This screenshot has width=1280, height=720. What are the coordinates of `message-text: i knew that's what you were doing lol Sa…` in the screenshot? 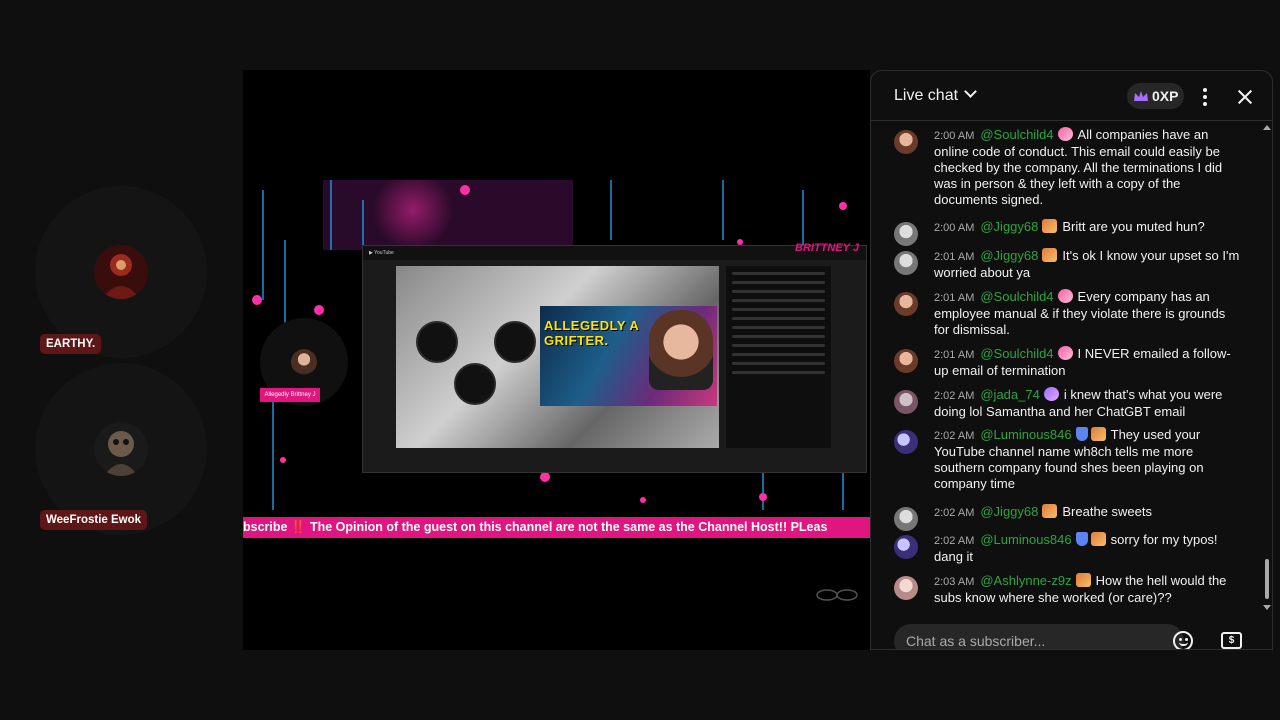 It's located at (1078, 403).